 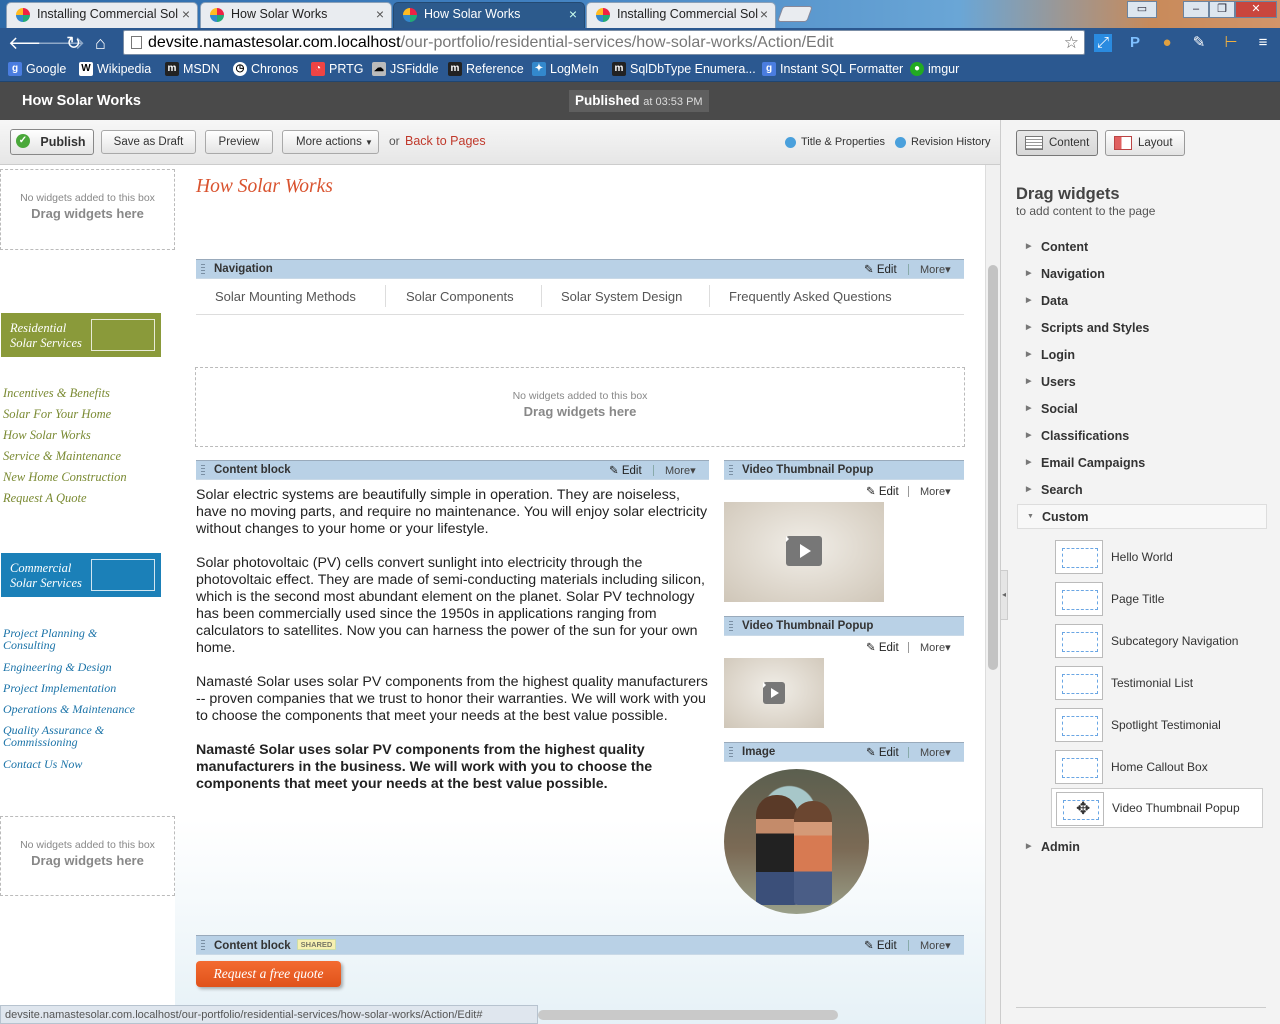 I want to click on nav-item: Solar System Design, so click(x=621, y=296).